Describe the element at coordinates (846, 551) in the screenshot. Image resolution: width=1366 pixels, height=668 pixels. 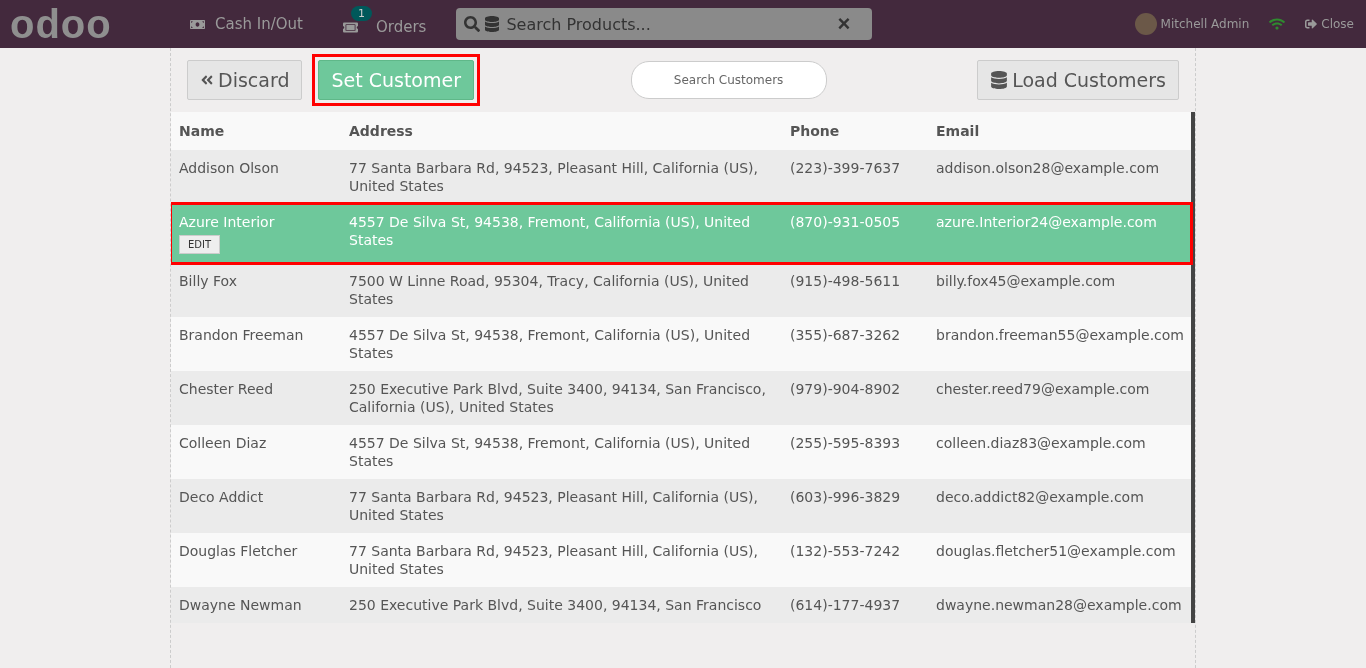
I see `phone-cell-text: (132)-553-7242` at that location.